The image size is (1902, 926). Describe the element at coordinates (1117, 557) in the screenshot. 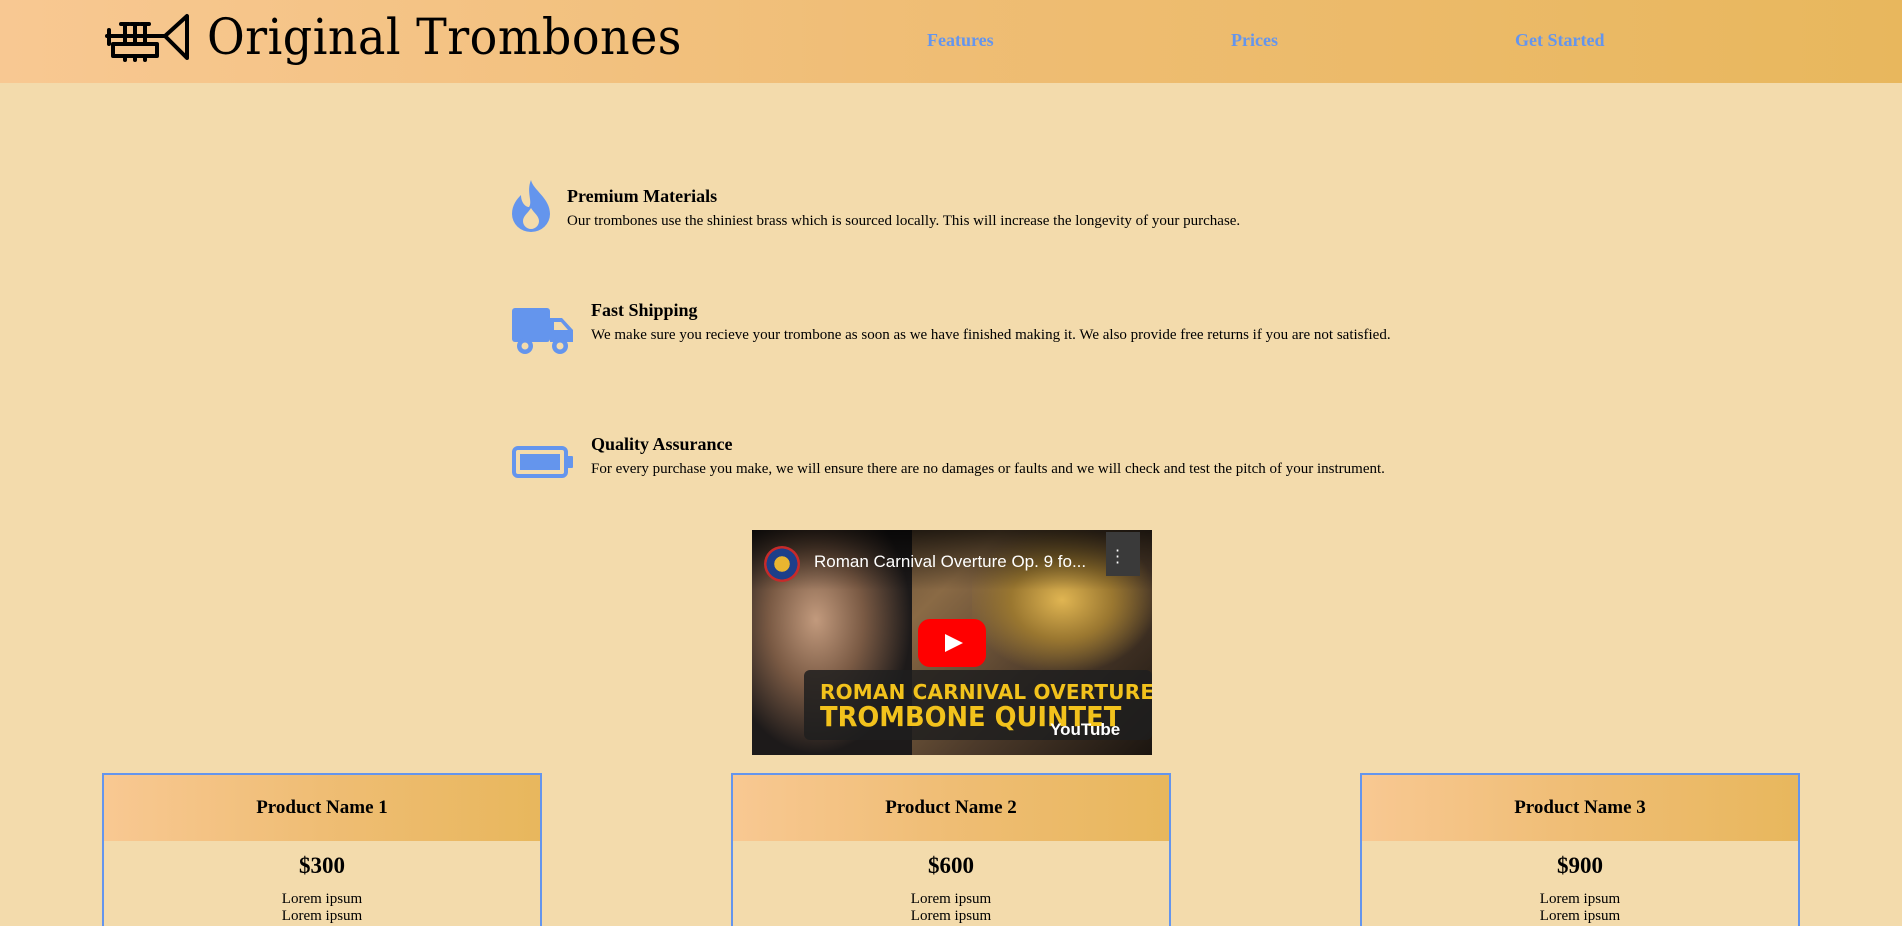

I see `more-options-icon: · · ·` at that location.